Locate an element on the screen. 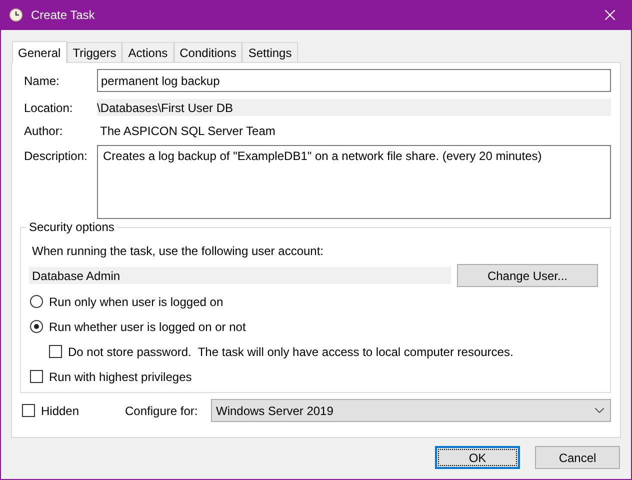 Image resolution: width=632 pixels, height=480 pixels. user-account-value: Database Admin is located at coordinates (240, 275).